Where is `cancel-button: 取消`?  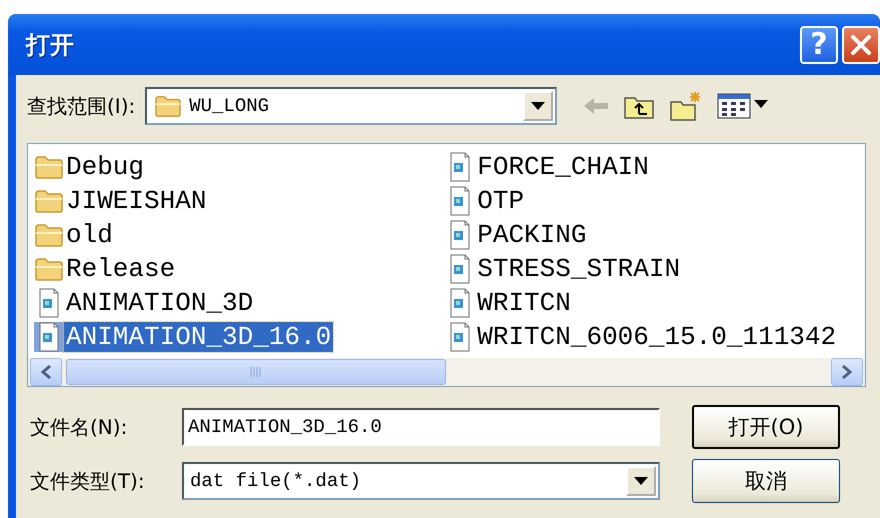
cancel-button: 取消 is located at coordinates (766, 481).